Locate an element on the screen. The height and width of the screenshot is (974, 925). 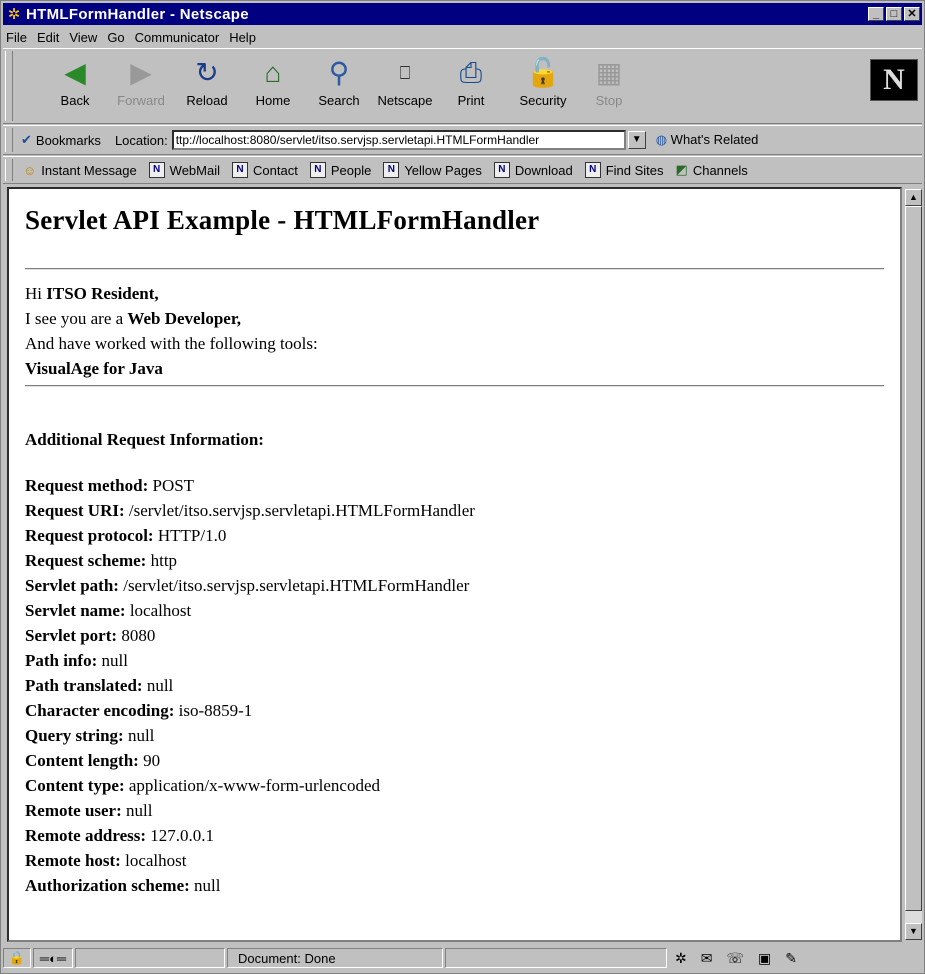
scroll-thumb is located at coordinates (913, 558).